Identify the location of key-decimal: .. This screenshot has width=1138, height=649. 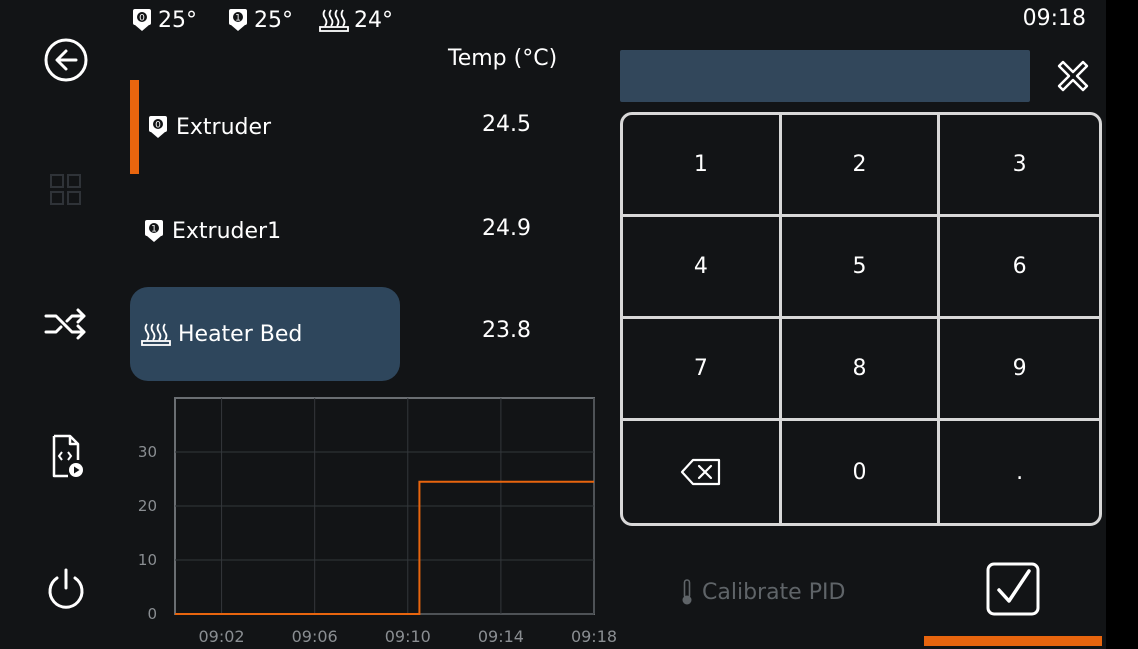
(1019, 472).